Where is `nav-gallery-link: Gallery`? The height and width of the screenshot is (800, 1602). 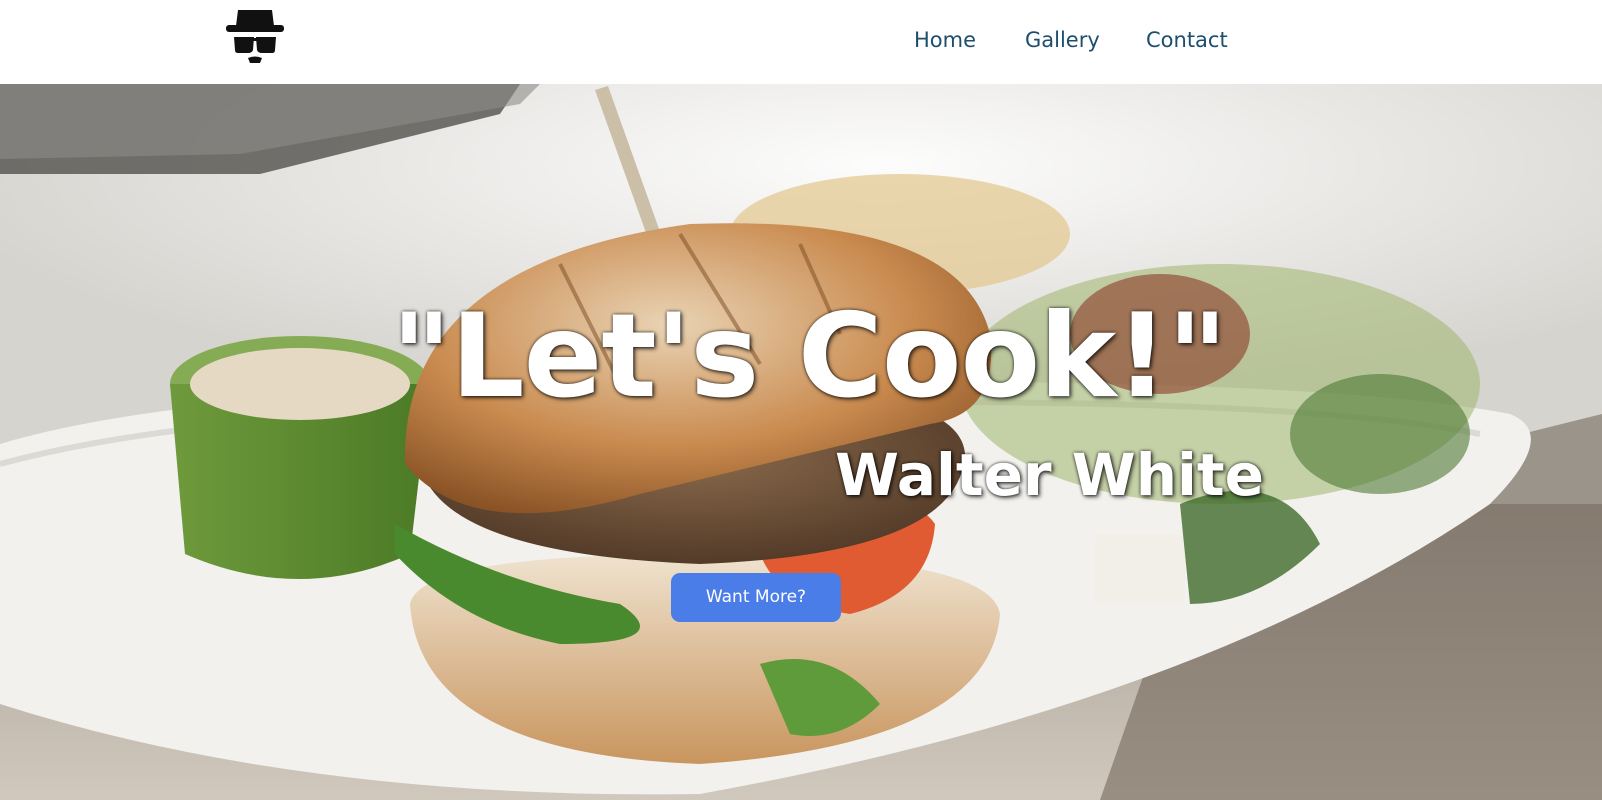
nav-gallery-link: Gallery is located at coordinates (1062, 40).